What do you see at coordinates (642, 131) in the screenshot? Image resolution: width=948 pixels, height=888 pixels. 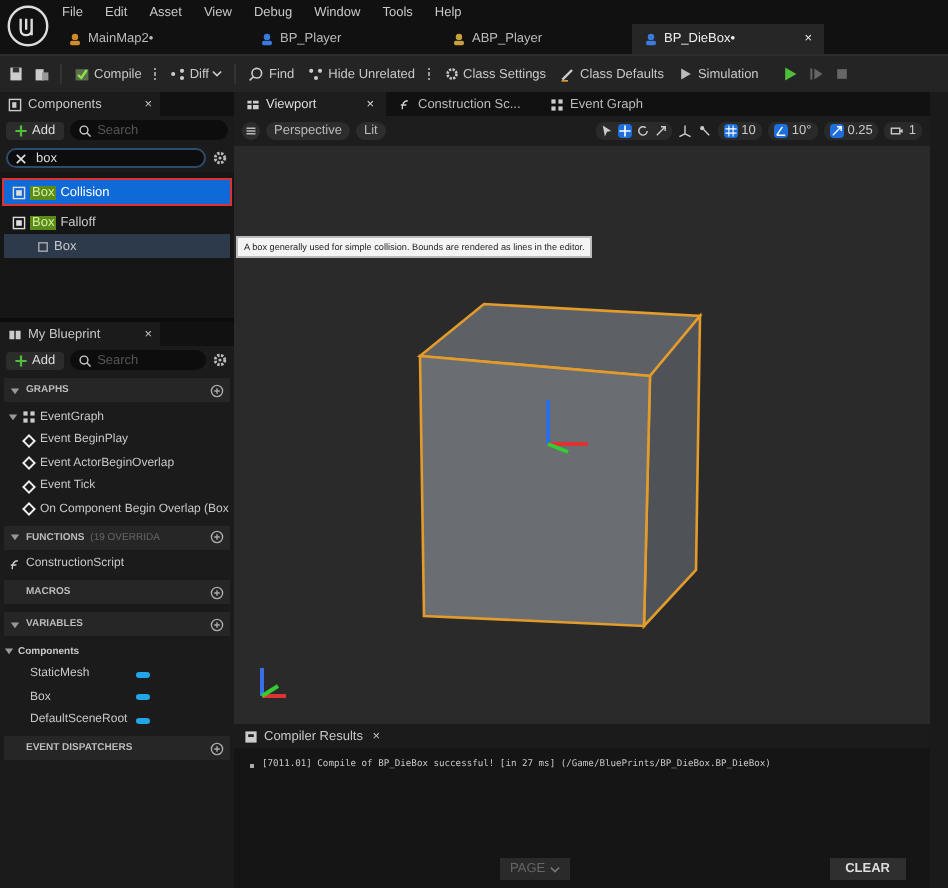 I see `rotate-icon` at bounding box center [642, 131].